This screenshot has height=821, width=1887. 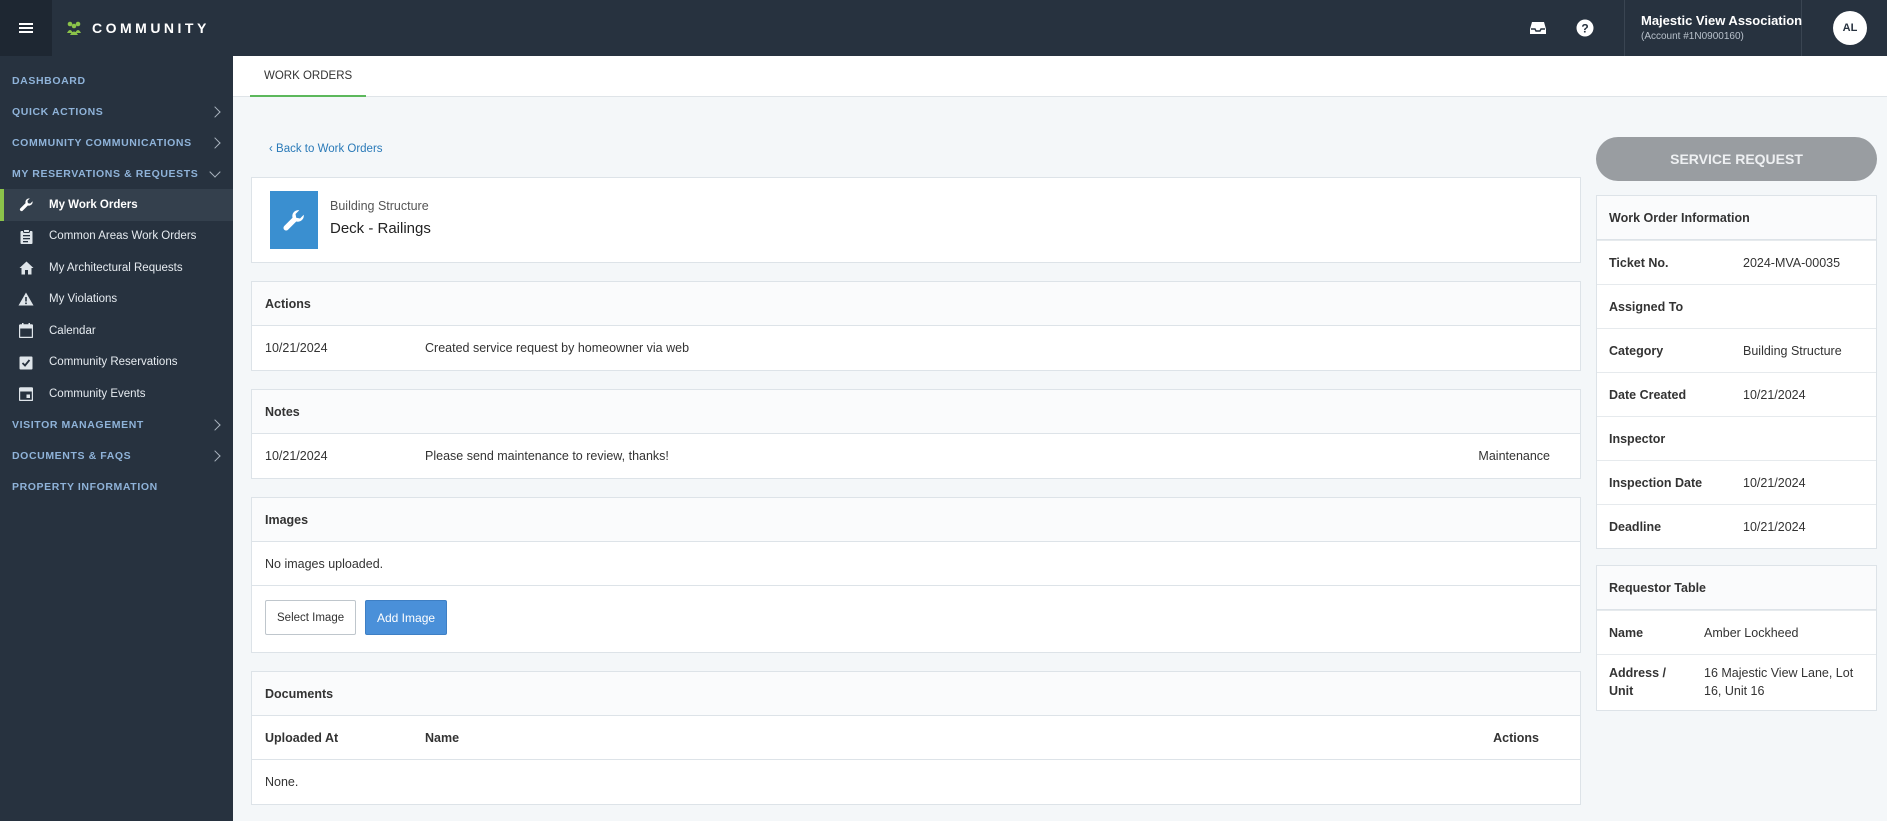 I want to click on sidebar-item-my-violations: My Violations, so click(x=116, y=300).